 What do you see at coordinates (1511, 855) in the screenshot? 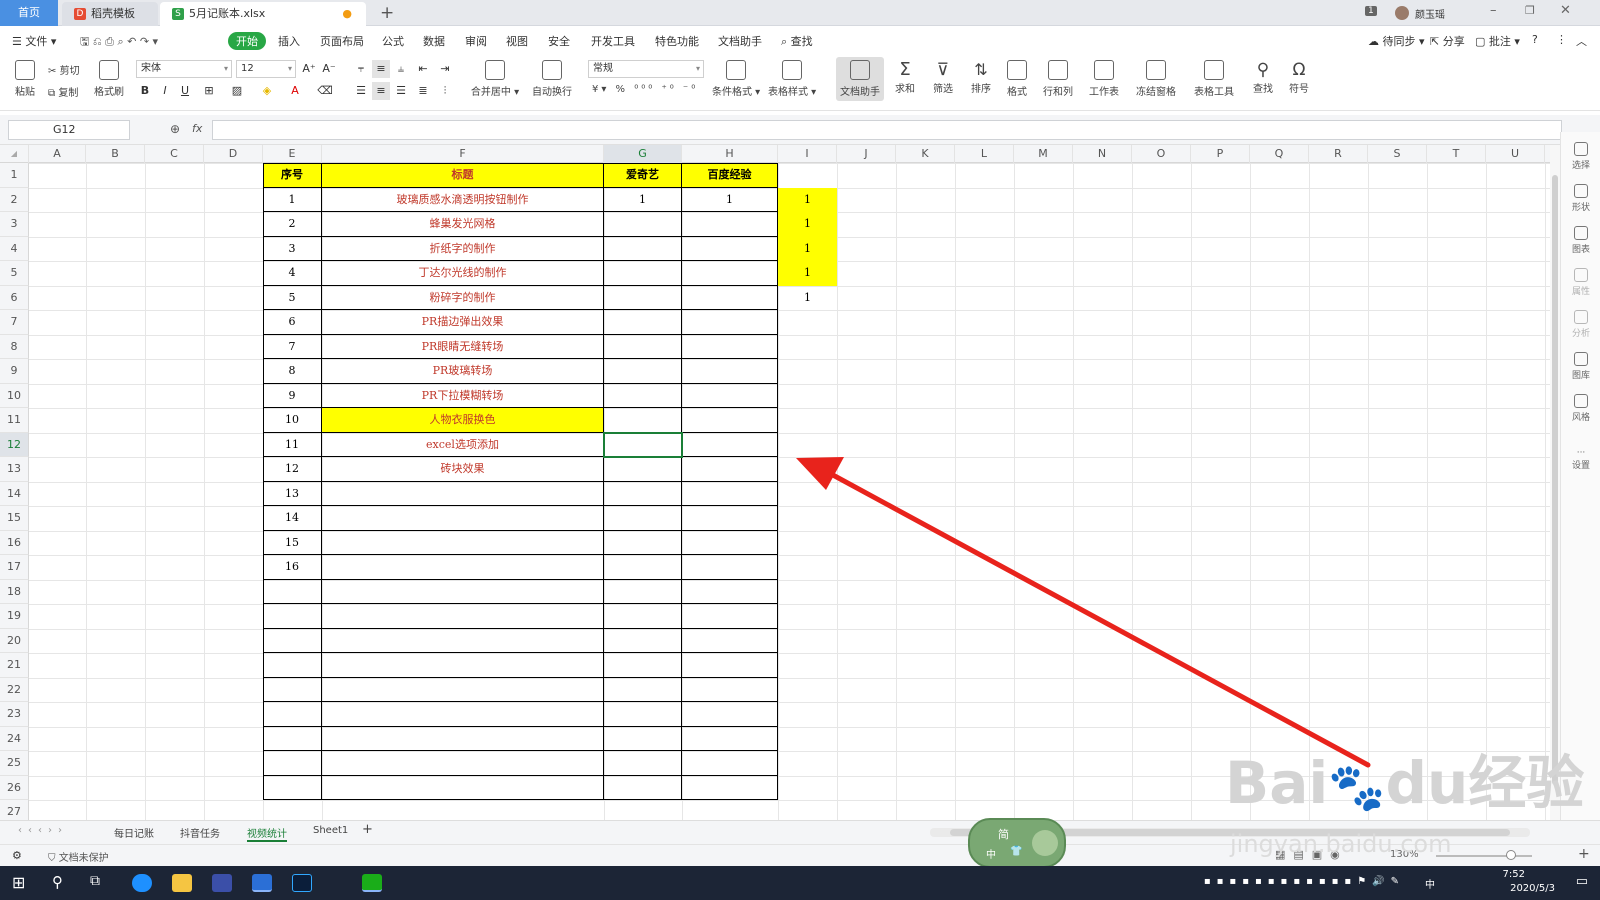
I see `zoom-slider-handle` at bounding box center [1511, 855].